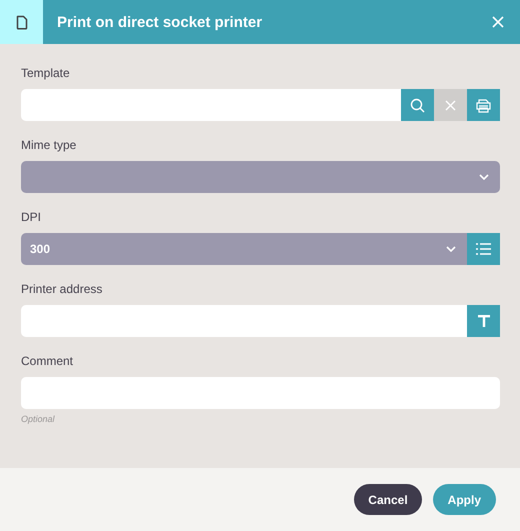 The image size is (520, 531). Describe the element at coordinates (38, 419) in the screenshot. I see `hint-text: Optional` at that location.